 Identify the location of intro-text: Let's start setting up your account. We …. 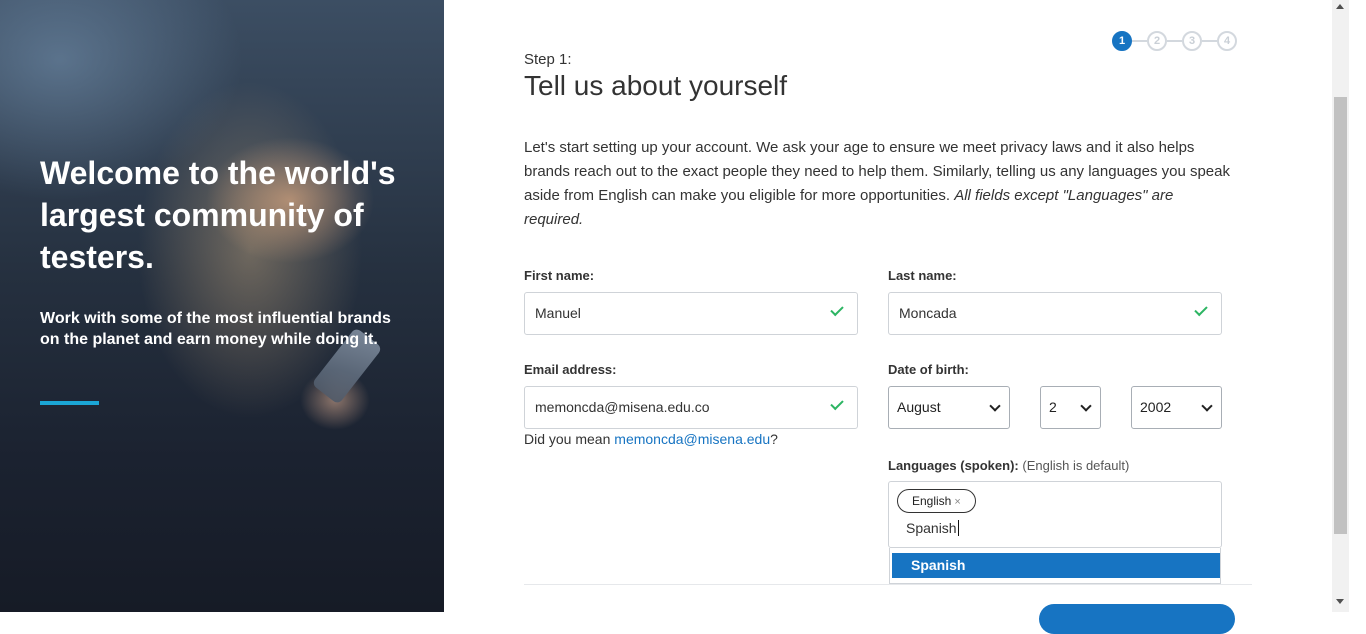
(880, 184).